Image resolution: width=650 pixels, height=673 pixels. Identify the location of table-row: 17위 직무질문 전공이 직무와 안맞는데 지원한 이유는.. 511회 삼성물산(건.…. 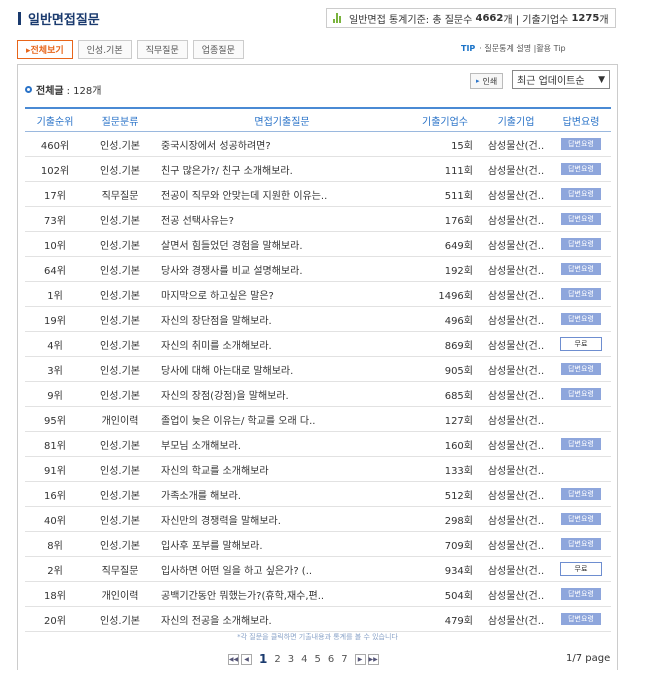
(318, 194).